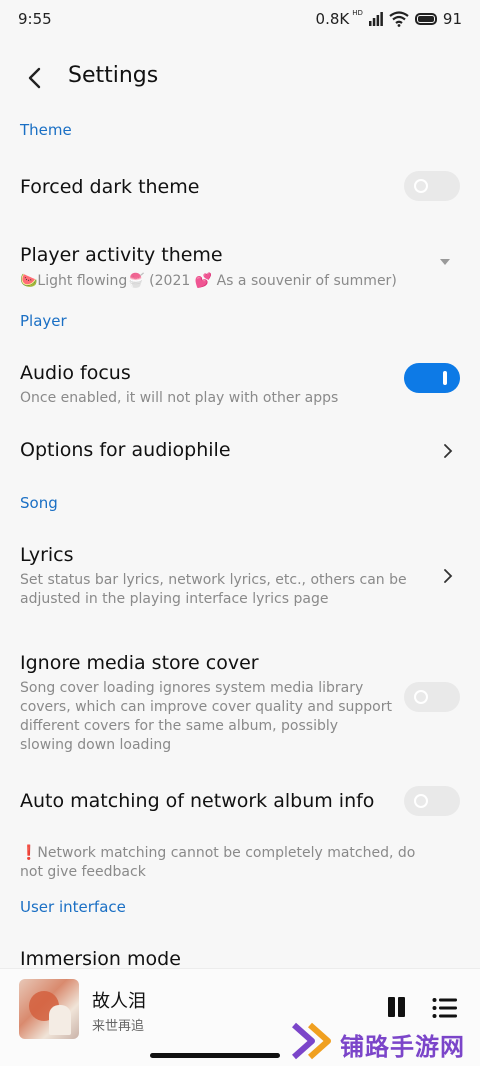 Image resolution: width=480 pixels, height=1066 pixels. Describe the element at coordinates (46, 130) in the screenshot. I see `section-title-theme: Theme` at that location.